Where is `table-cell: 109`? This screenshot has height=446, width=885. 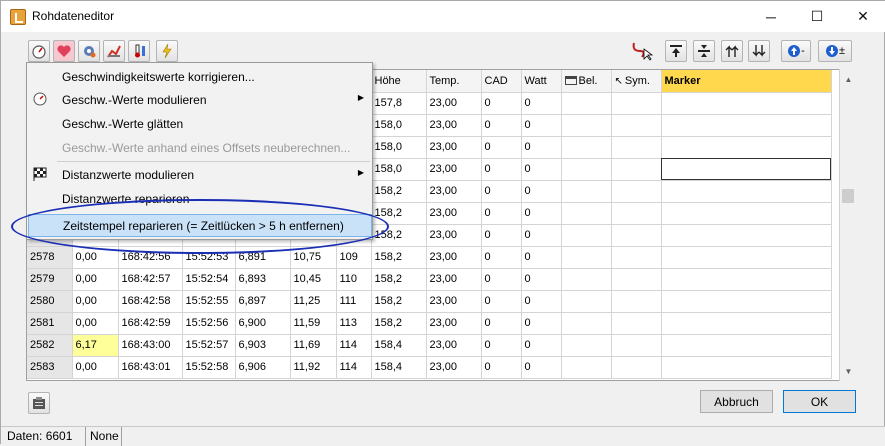 table-cell: 109 is located at coordinates (354, 257).